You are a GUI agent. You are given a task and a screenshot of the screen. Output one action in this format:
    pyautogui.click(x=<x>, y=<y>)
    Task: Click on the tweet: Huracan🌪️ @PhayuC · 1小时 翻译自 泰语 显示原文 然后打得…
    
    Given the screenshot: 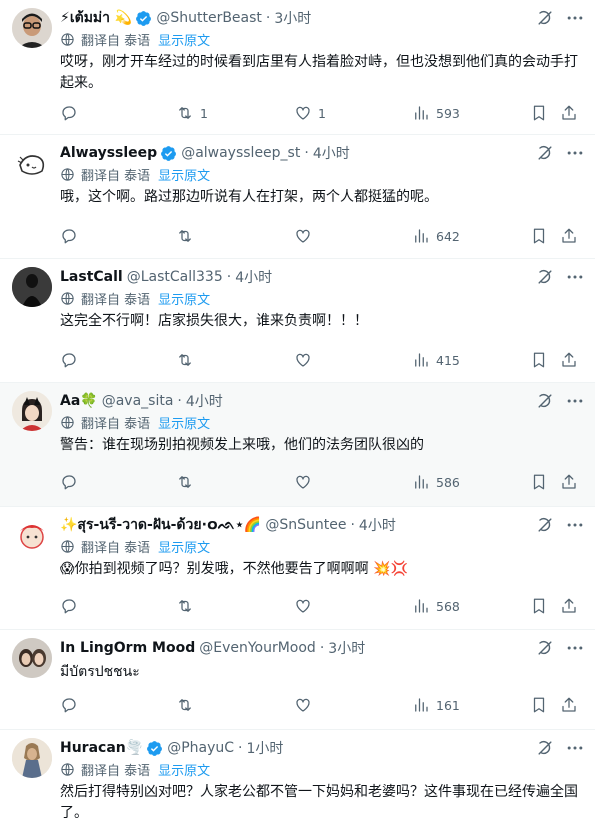 What is the action you would take?
    pyautogui.click(x=297, y=778)
    